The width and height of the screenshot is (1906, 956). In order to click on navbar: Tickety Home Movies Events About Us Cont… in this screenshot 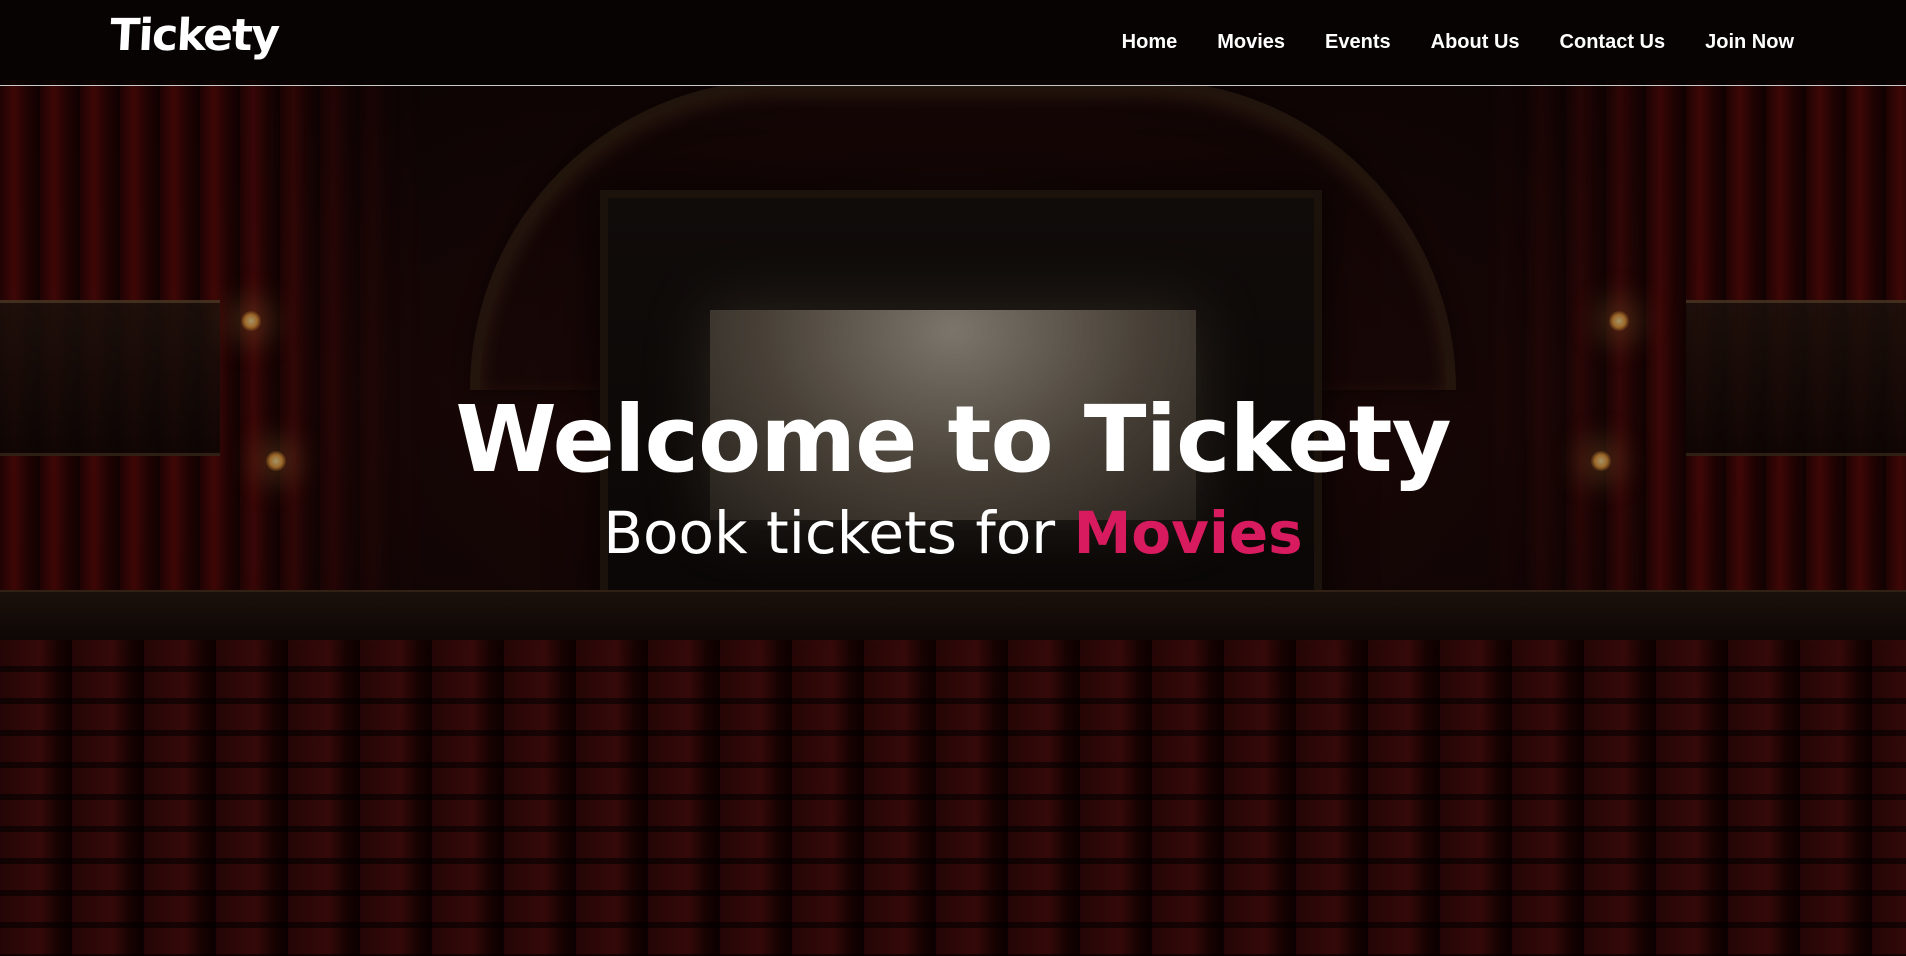, I will do `click(953, 43)`.